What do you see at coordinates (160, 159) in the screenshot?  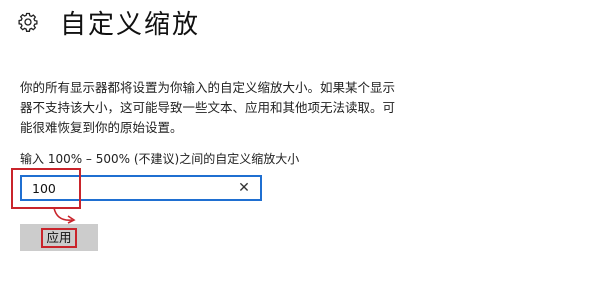 I see `scale-input-label: 输入 100% – 500% (不建议)之间的自定义缩放大小` at bounding box center [160, 159].